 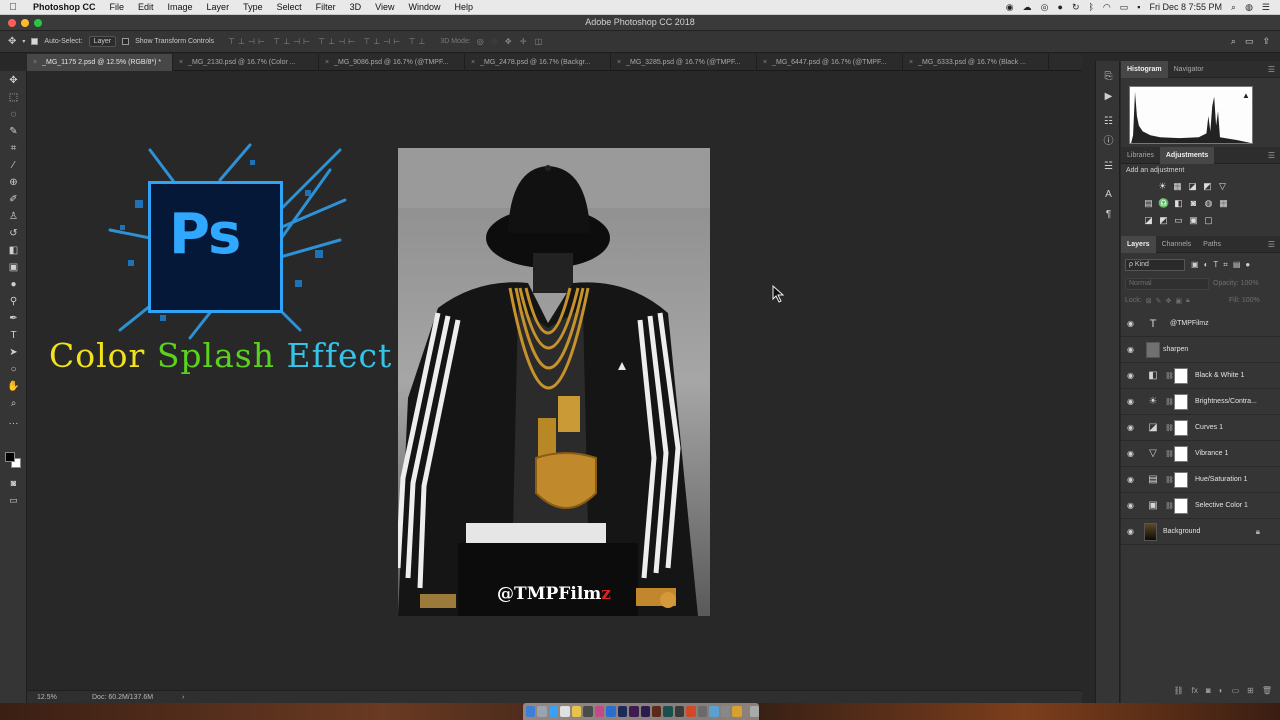 I want to click on path-select-tool-icon: ➤, so click(x=13, y=353).